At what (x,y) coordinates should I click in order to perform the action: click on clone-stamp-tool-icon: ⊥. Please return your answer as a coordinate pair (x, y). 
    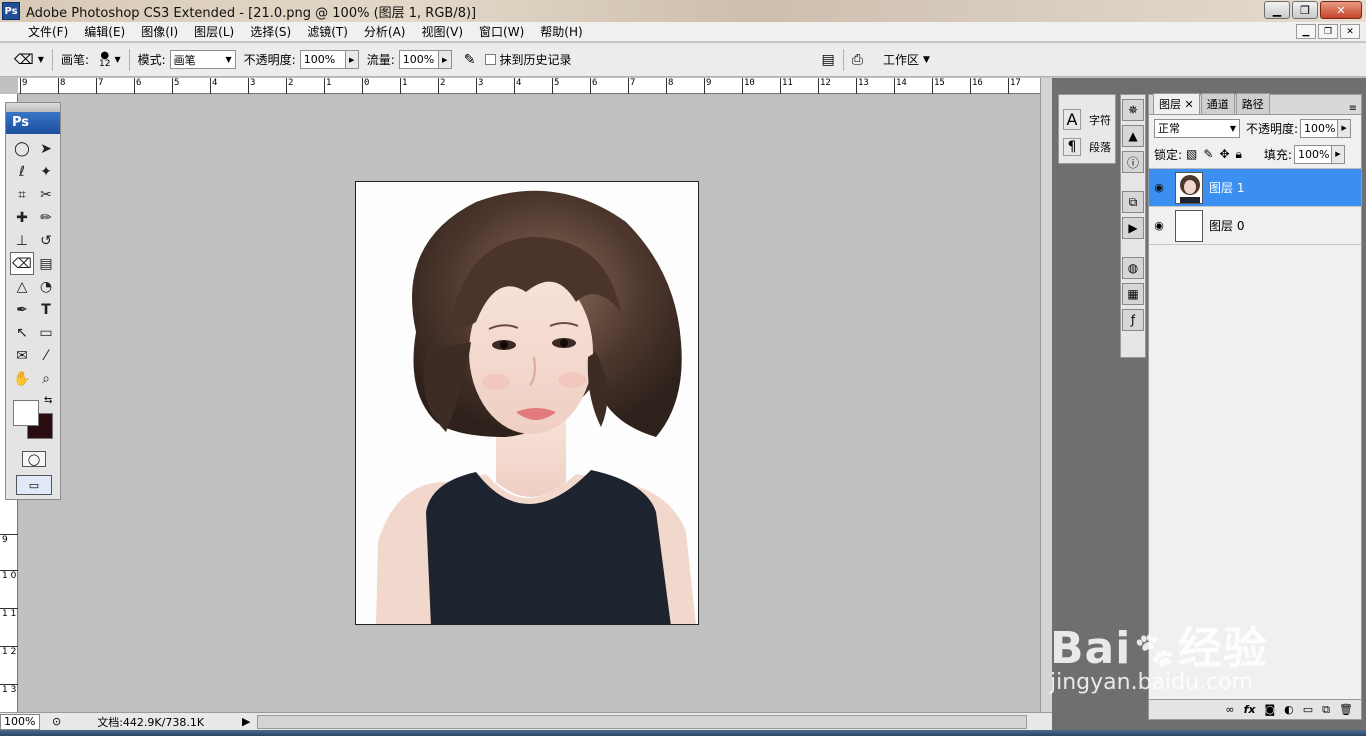
    Looking at the image, I should click on (22, 240).